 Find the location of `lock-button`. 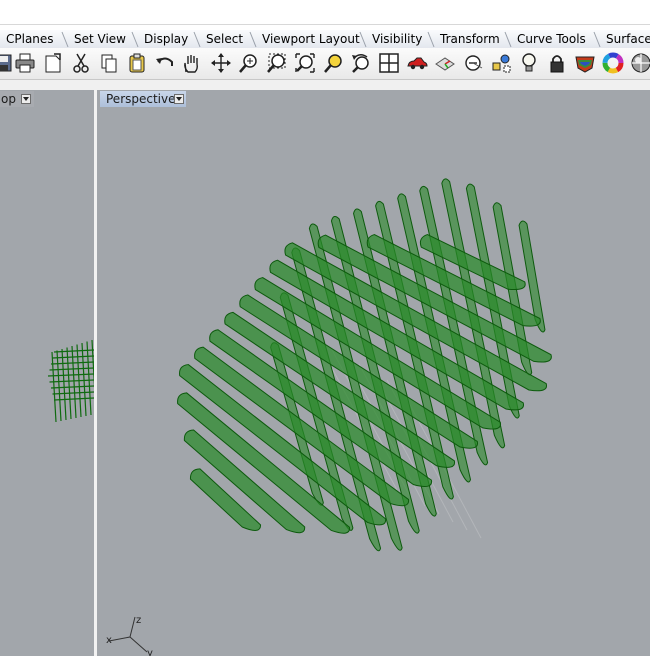

lock-button is located at coordinates (557, 63).